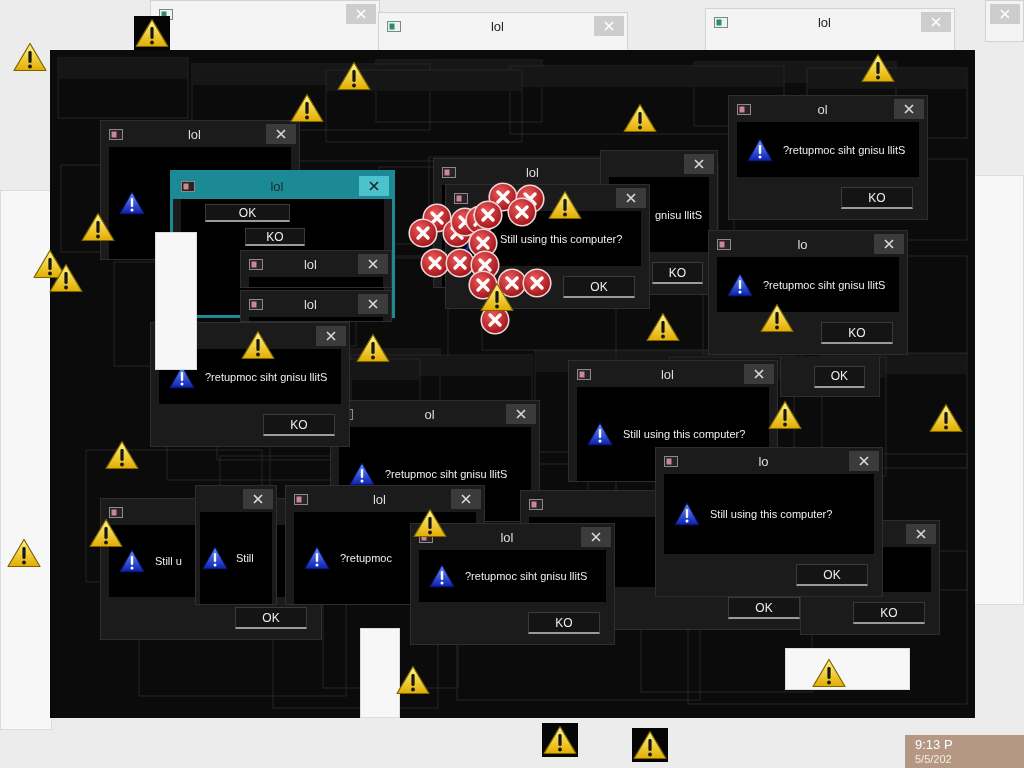 This screenshot has height=768, width=1024. I want to click on message-text: ?retupmoc, so click(366, 558).